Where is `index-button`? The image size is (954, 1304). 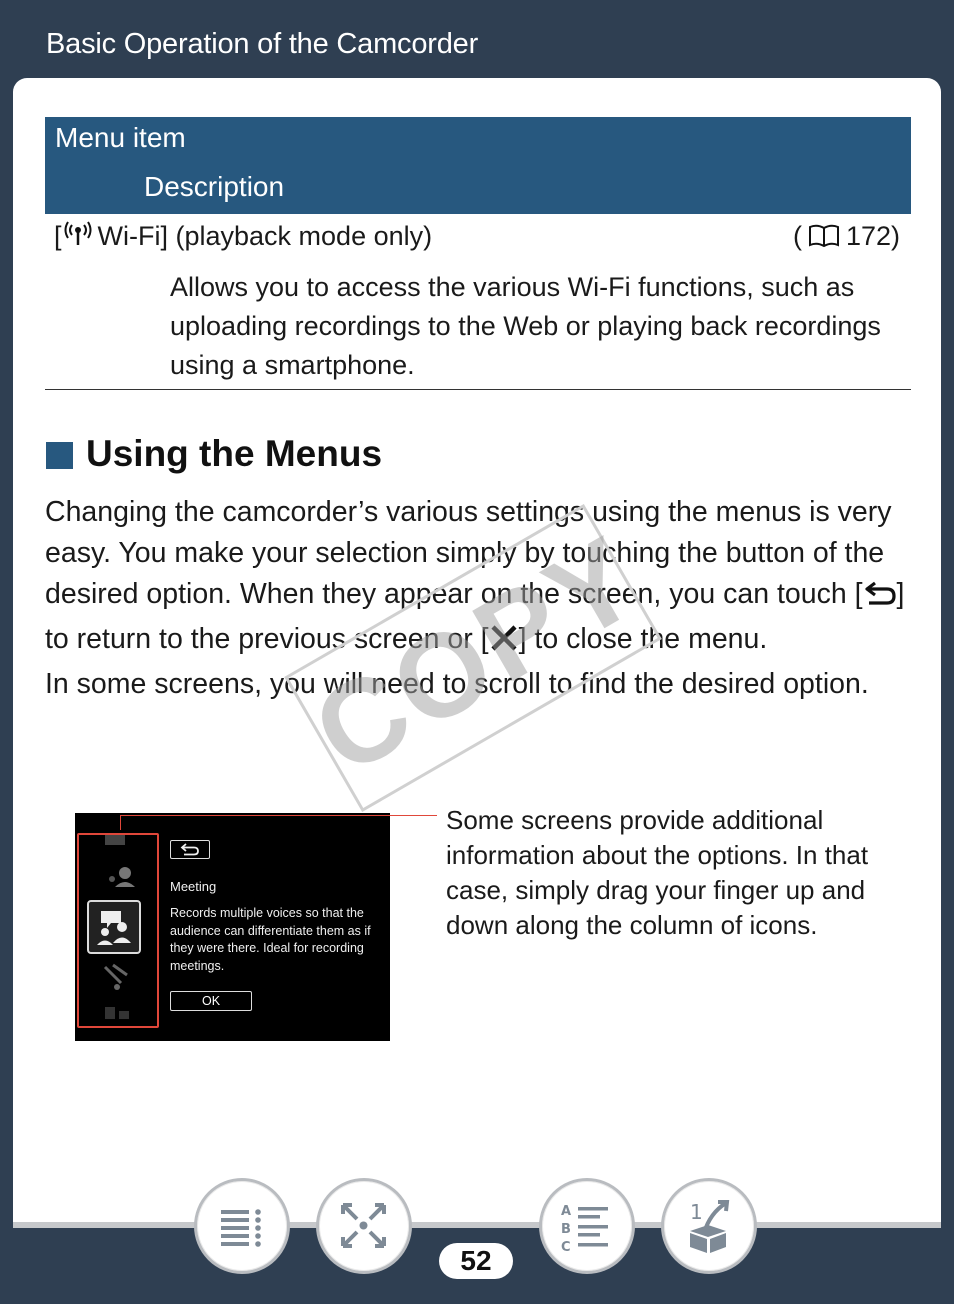
index-button is located at coordinates (364, 1226).